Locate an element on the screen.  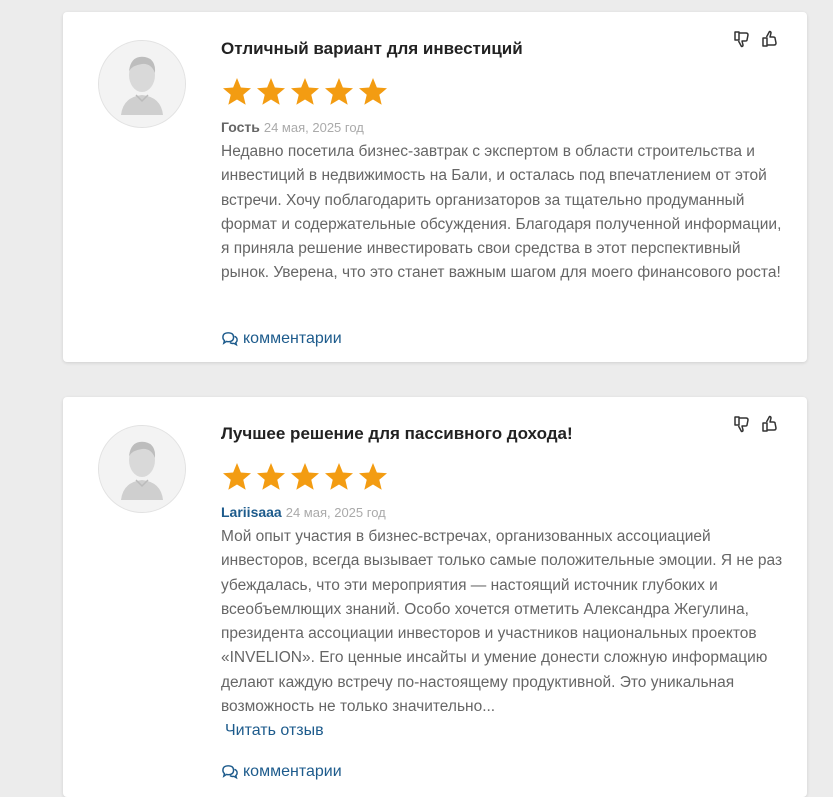
read-review-link: Читать отзыв is located at coordinates (274, 731).